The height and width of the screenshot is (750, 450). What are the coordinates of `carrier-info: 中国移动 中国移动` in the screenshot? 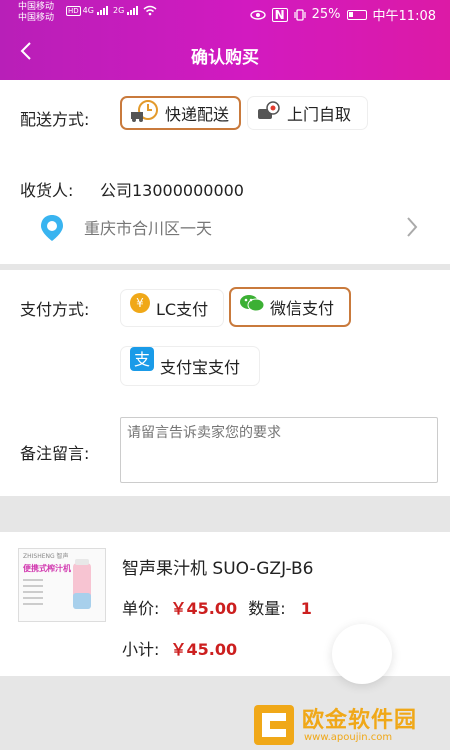 It's located at (36, 13).